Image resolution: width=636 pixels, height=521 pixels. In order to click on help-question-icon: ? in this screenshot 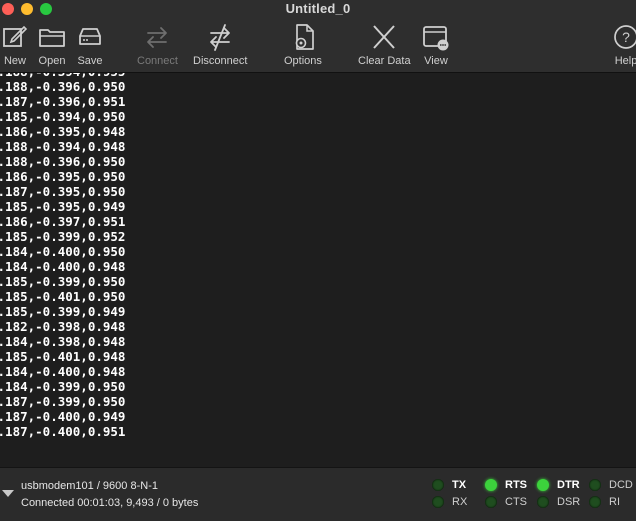, I will do `click(625, 37)`.